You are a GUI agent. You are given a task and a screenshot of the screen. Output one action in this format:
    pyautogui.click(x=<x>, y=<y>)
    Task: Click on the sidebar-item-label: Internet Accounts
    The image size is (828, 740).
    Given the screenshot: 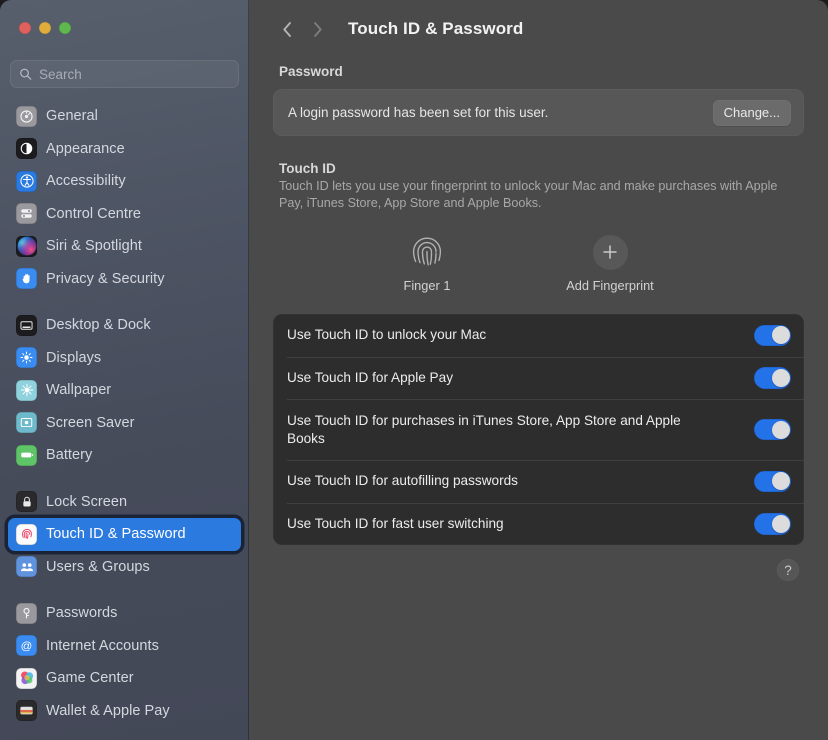 What is the action you would take?
    pyautogui.click(x=102, y=645)
    